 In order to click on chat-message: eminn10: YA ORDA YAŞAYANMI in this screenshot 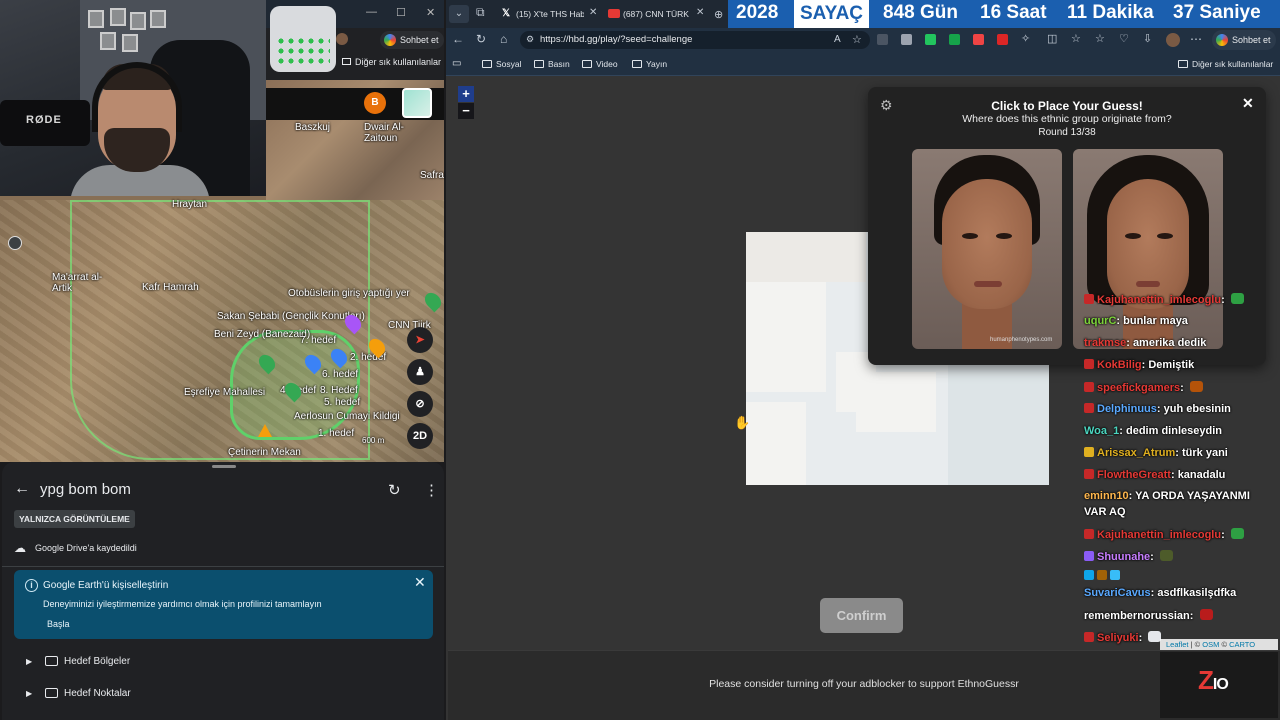, I will do `click(1167, 496)`.